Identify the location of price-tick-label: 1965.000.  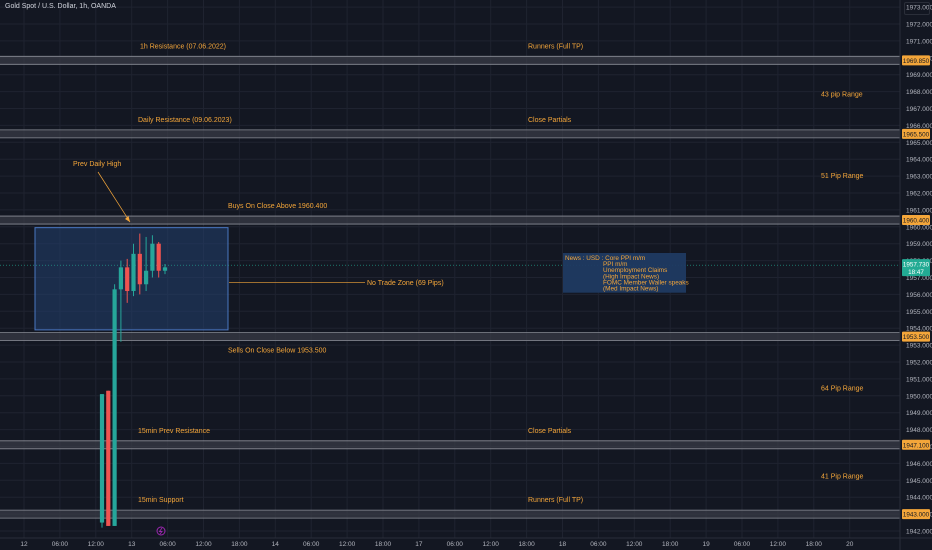
(919, 143).